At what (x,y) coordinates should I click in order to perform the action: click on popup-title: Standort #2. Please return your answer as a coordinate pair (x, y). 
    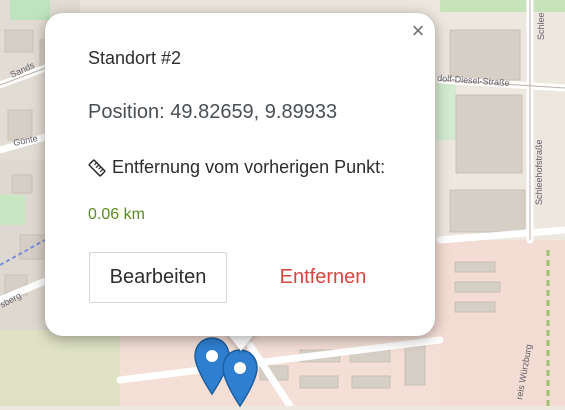
    Looking at the image, I should click on (135, 58).